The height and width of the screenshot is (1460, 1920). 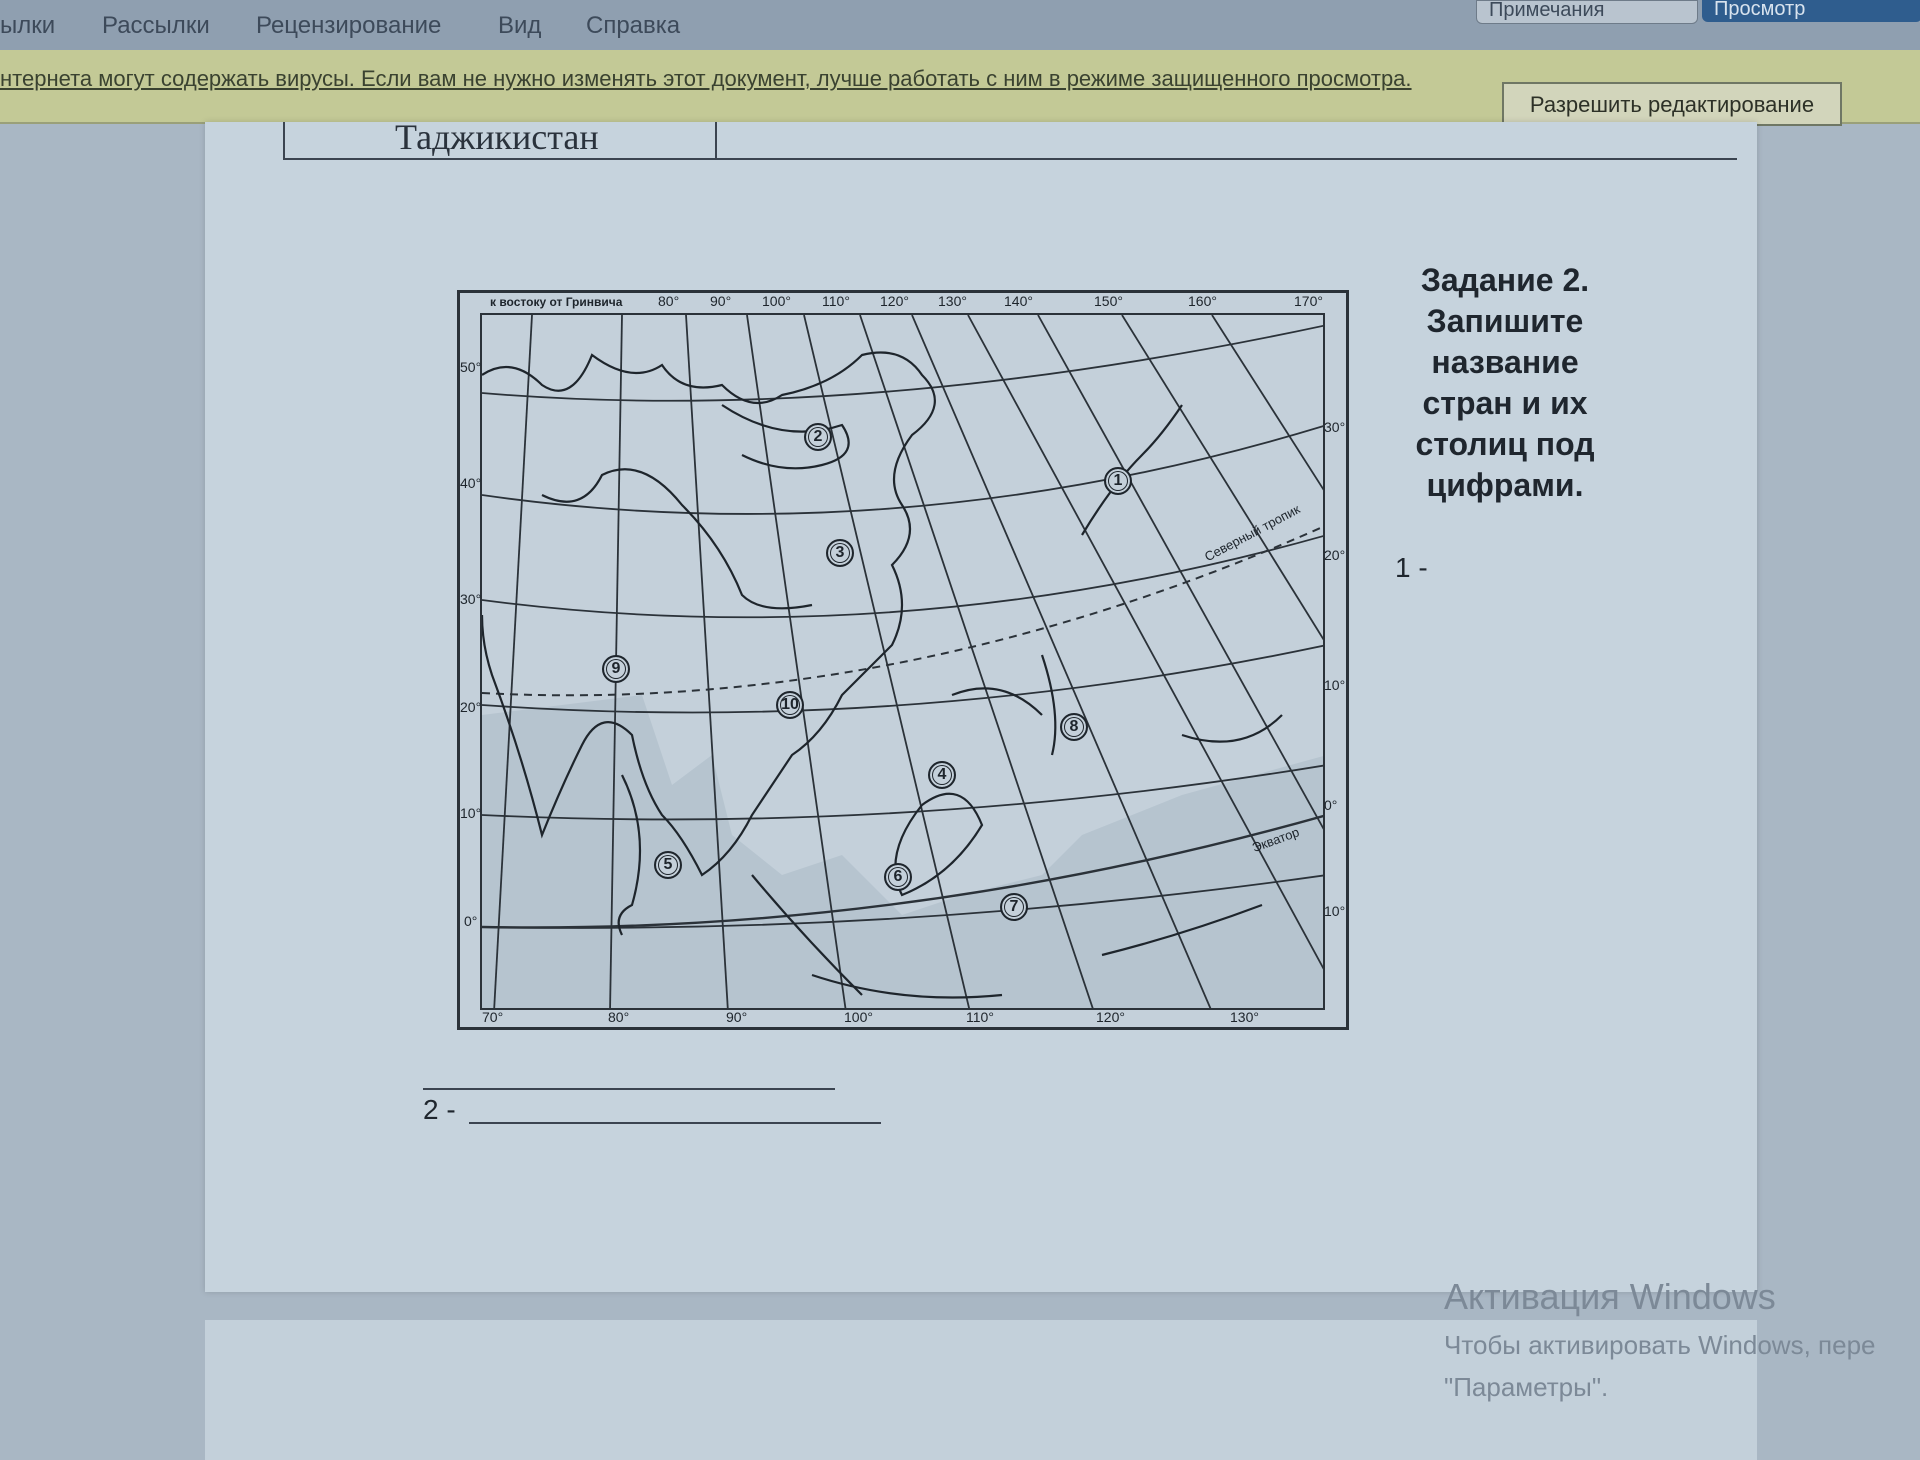 I want to click on lon-top-100: 100°, so click(x=776, y=301).